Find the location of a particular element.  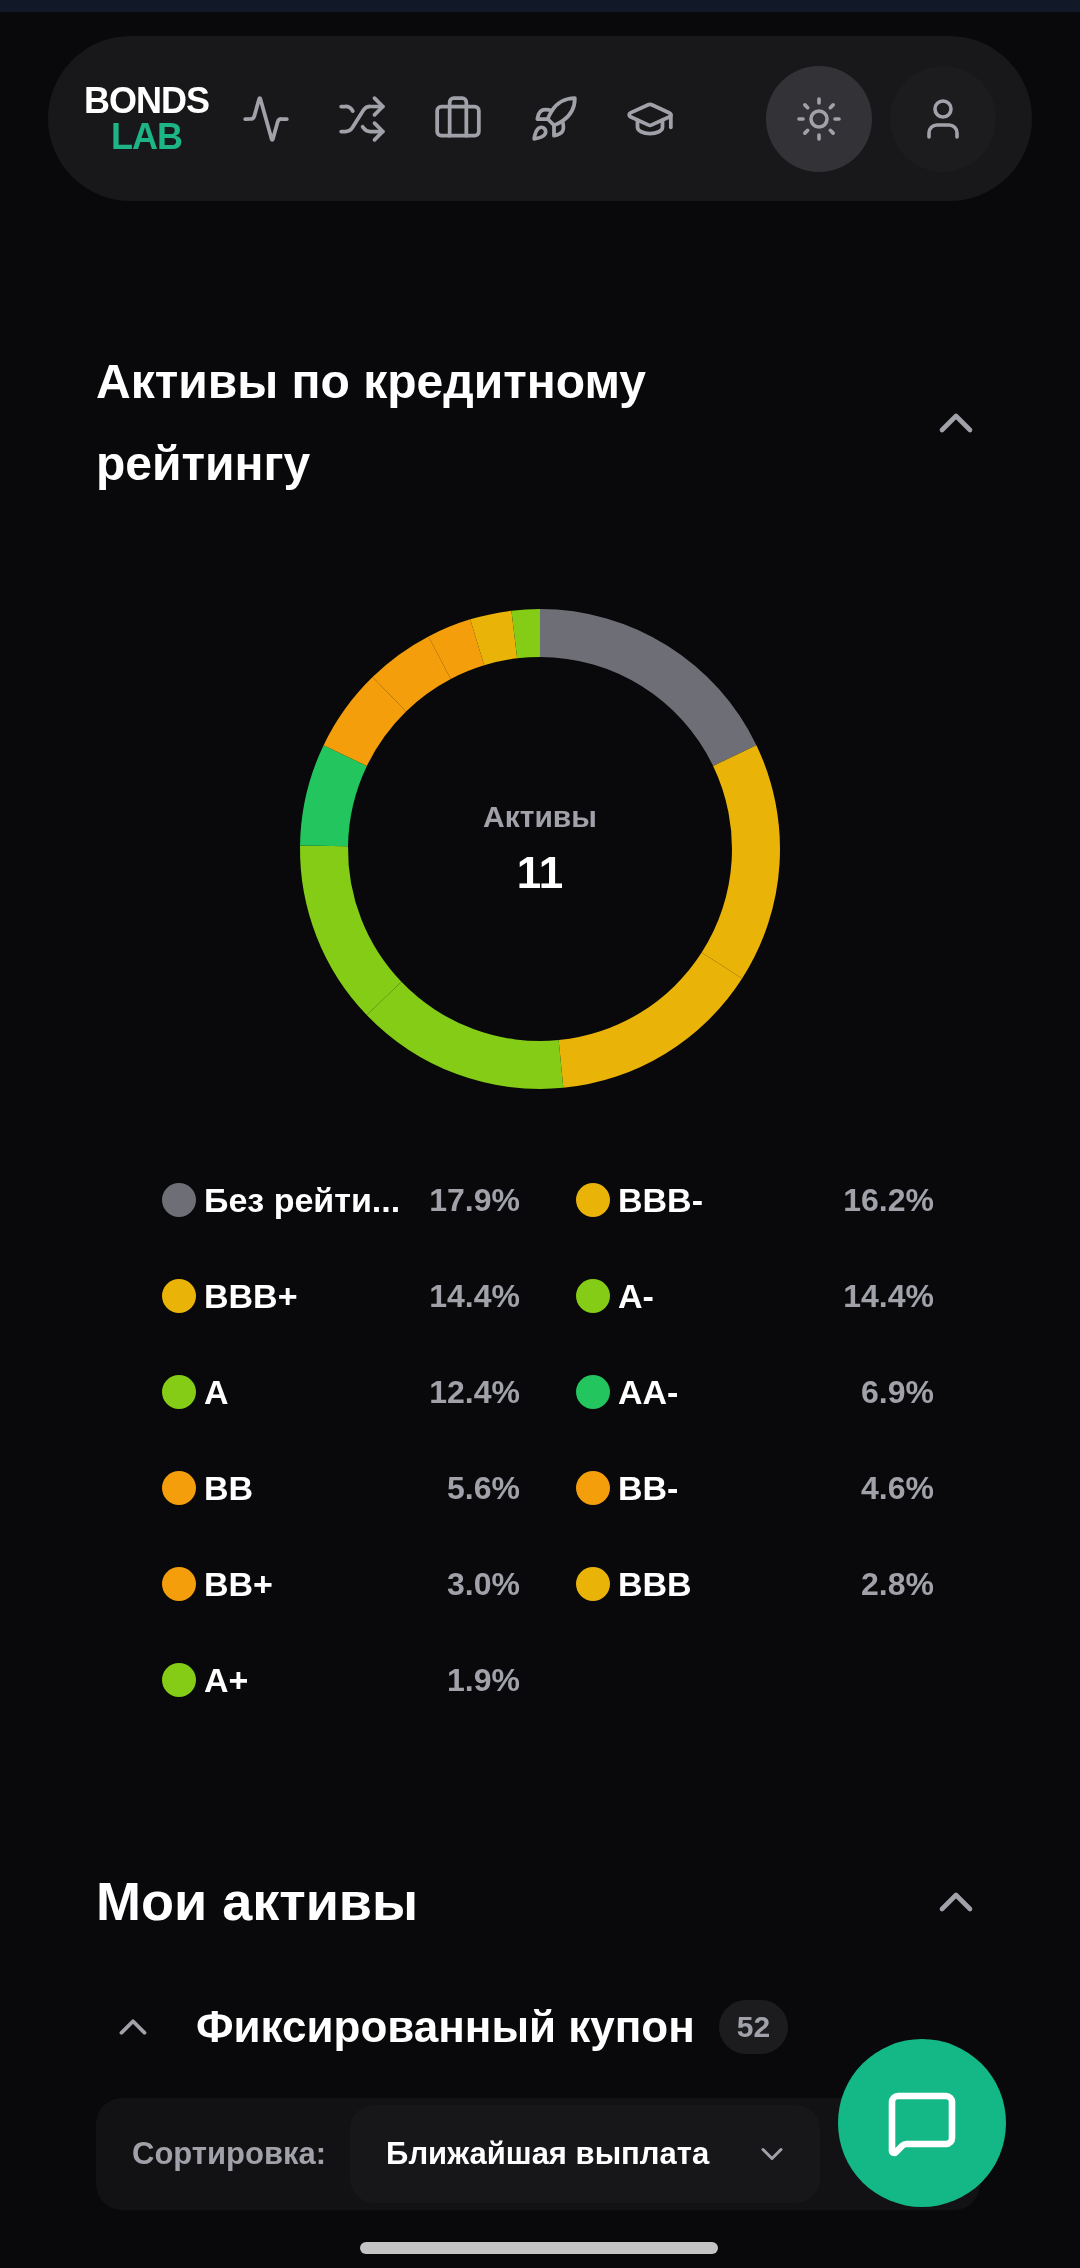

legend-value: 3.0% is located at coordinates (483, 1584).